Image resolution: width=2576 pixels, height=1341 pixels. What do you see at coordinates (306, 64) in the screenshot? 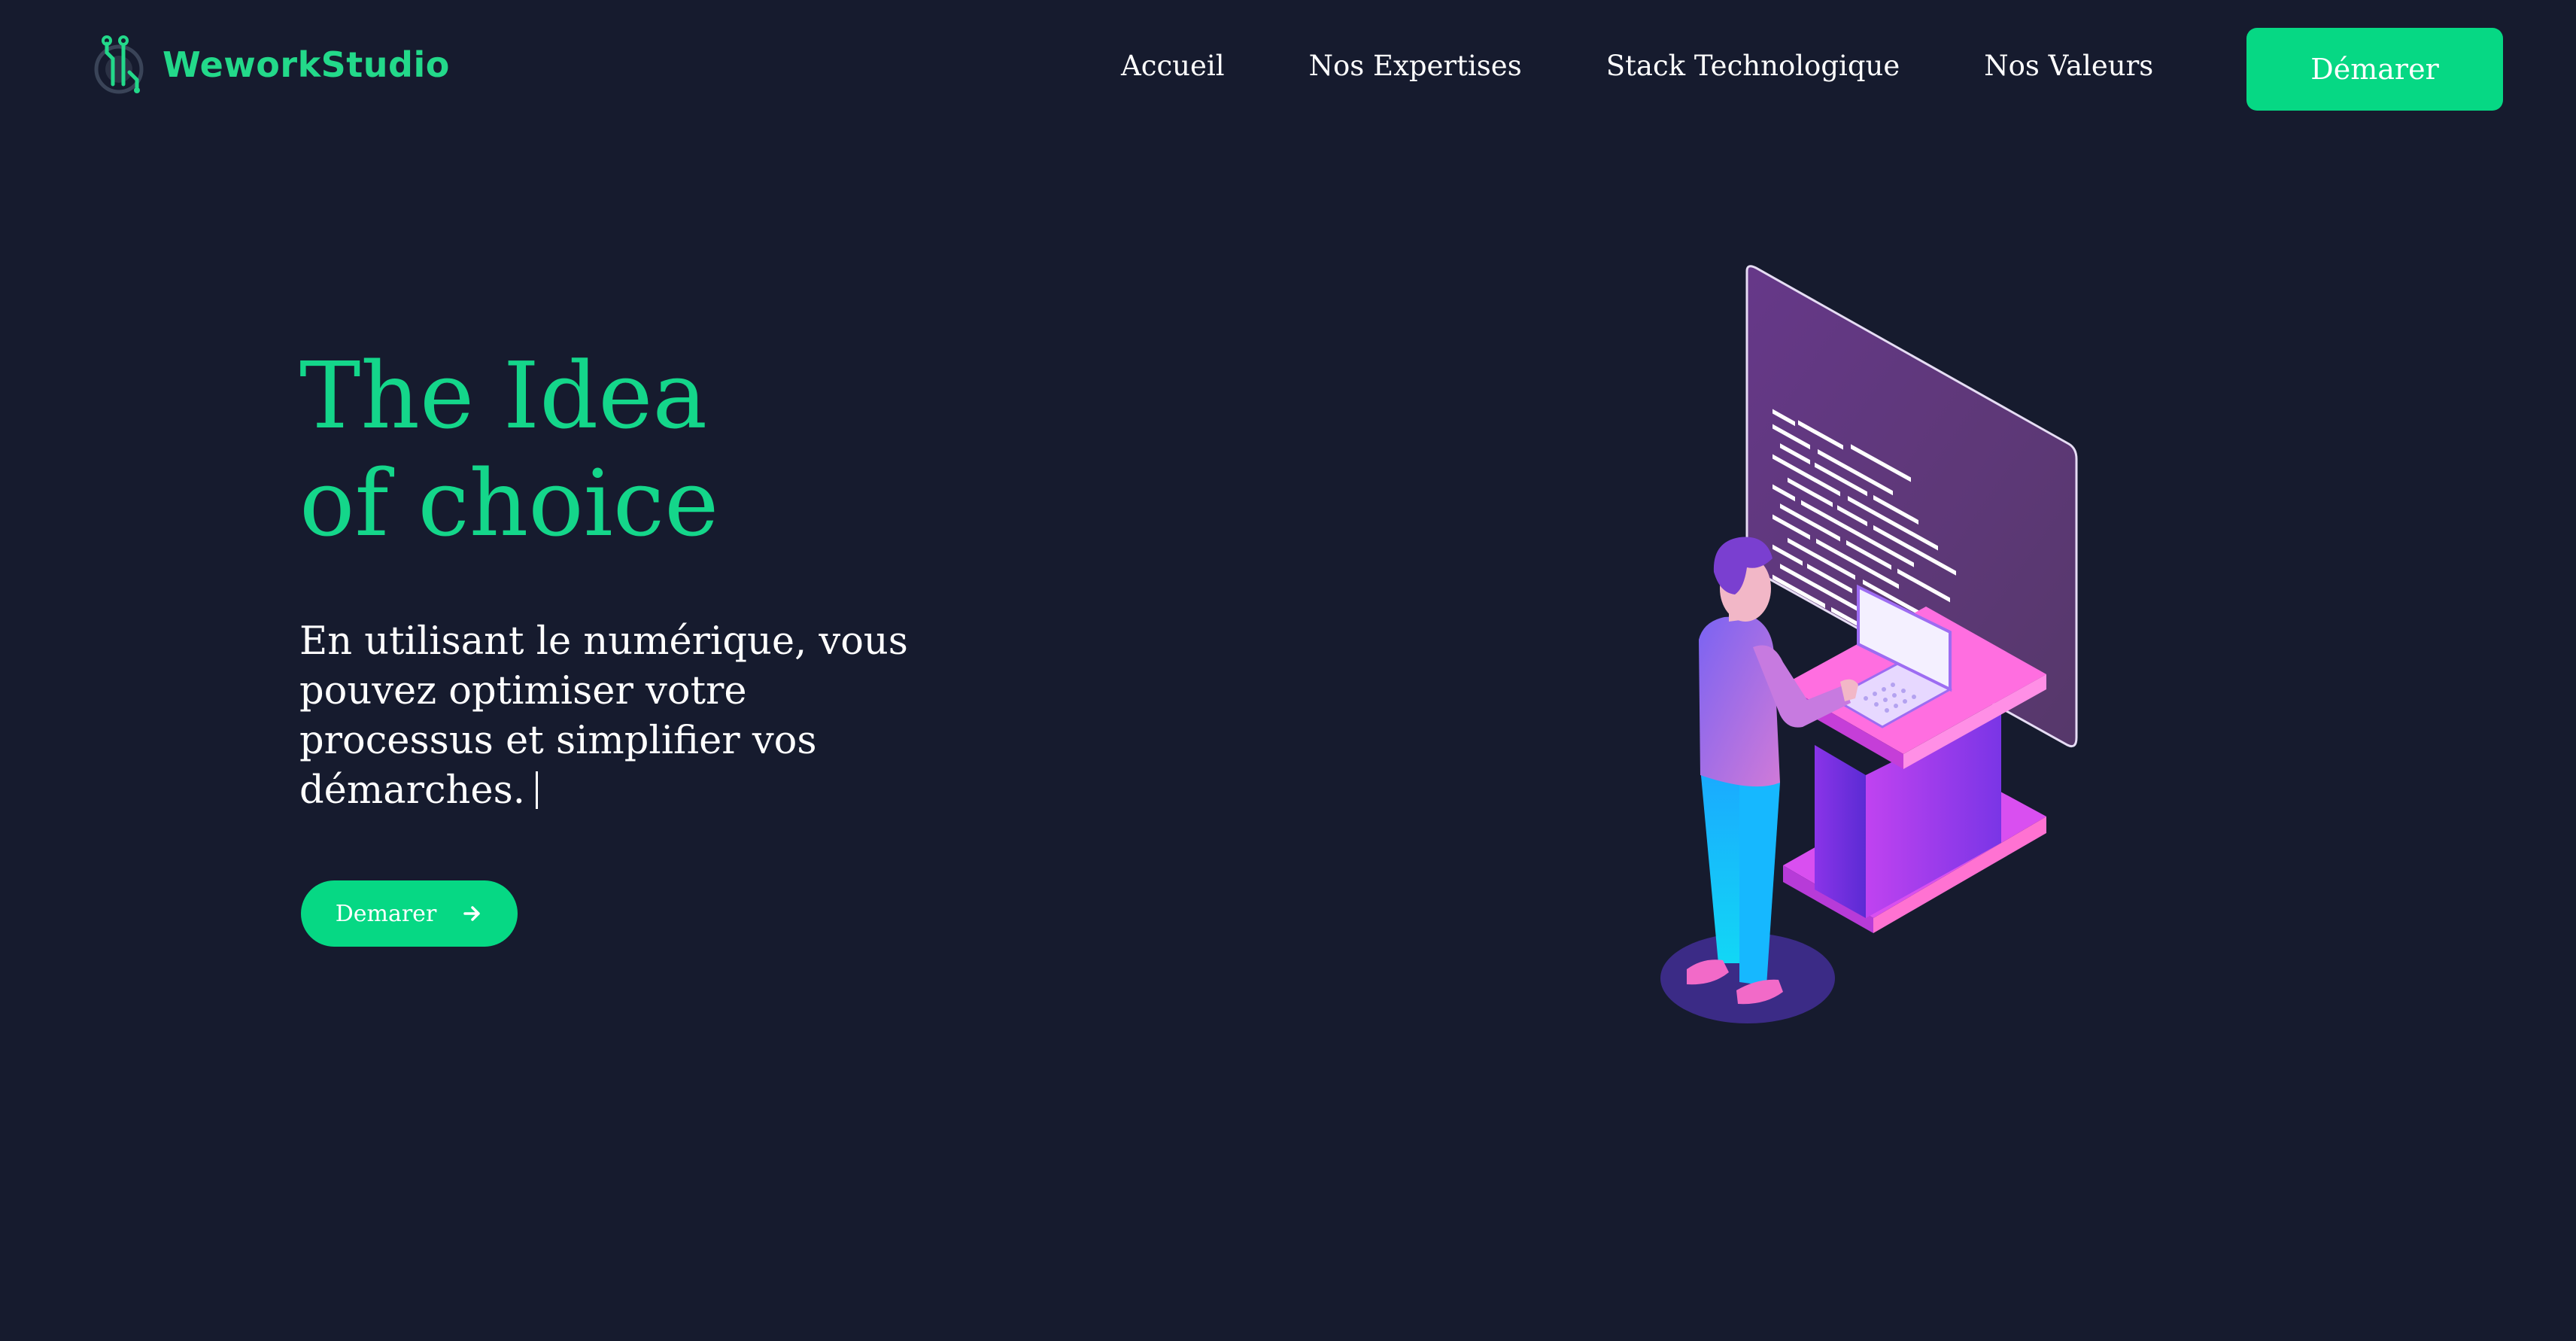
I see `brand-name: WeworkStudio` at bounding box center [306, 64].